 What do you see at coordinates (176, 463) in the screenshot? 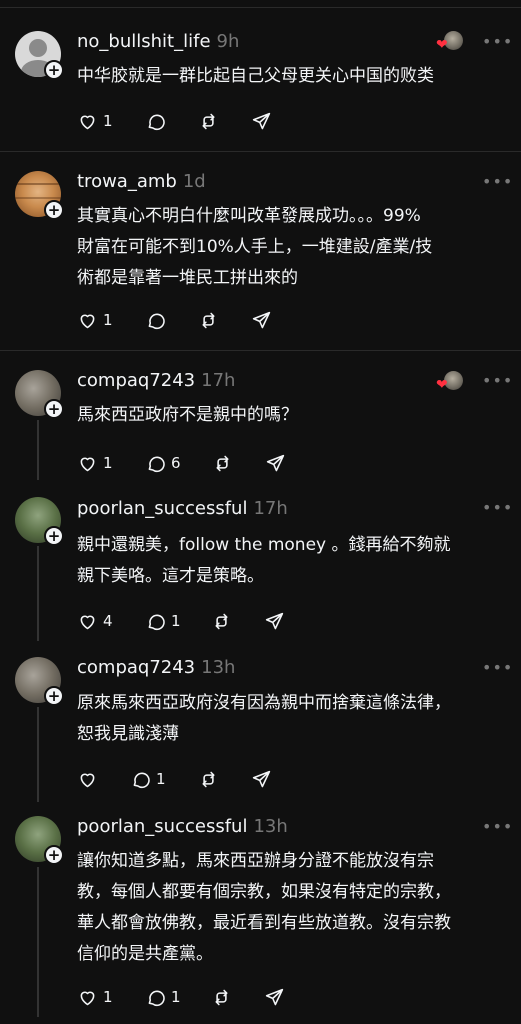
I see `reply-count: 6` at bounding box center [176, 463].